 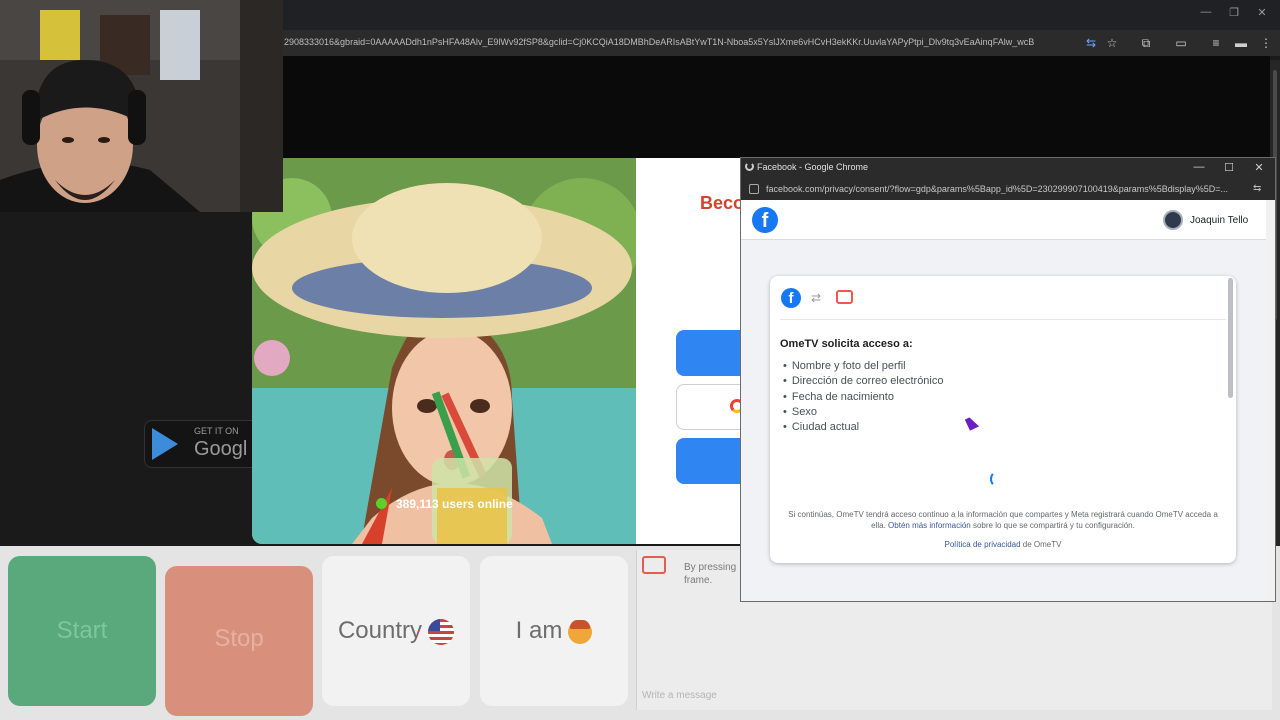 What do you see at coordinates (844, 366) in the screenshot?
I see `permission-item: Nombre y foto del perfil` at bounding box center [844, 366].